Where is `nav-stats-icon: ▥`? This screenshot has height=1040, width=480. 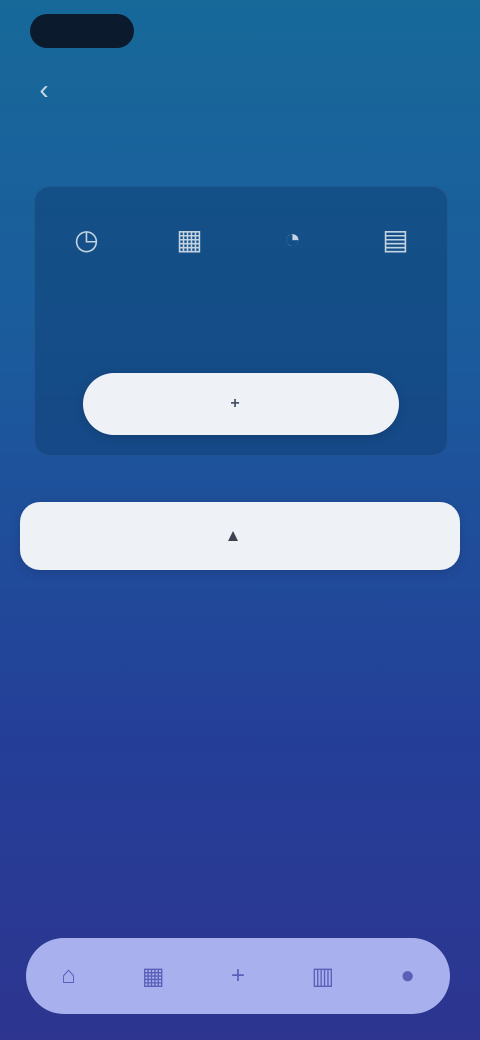
nav-stats-icon: ▥ is located at coordinates (323, 976).